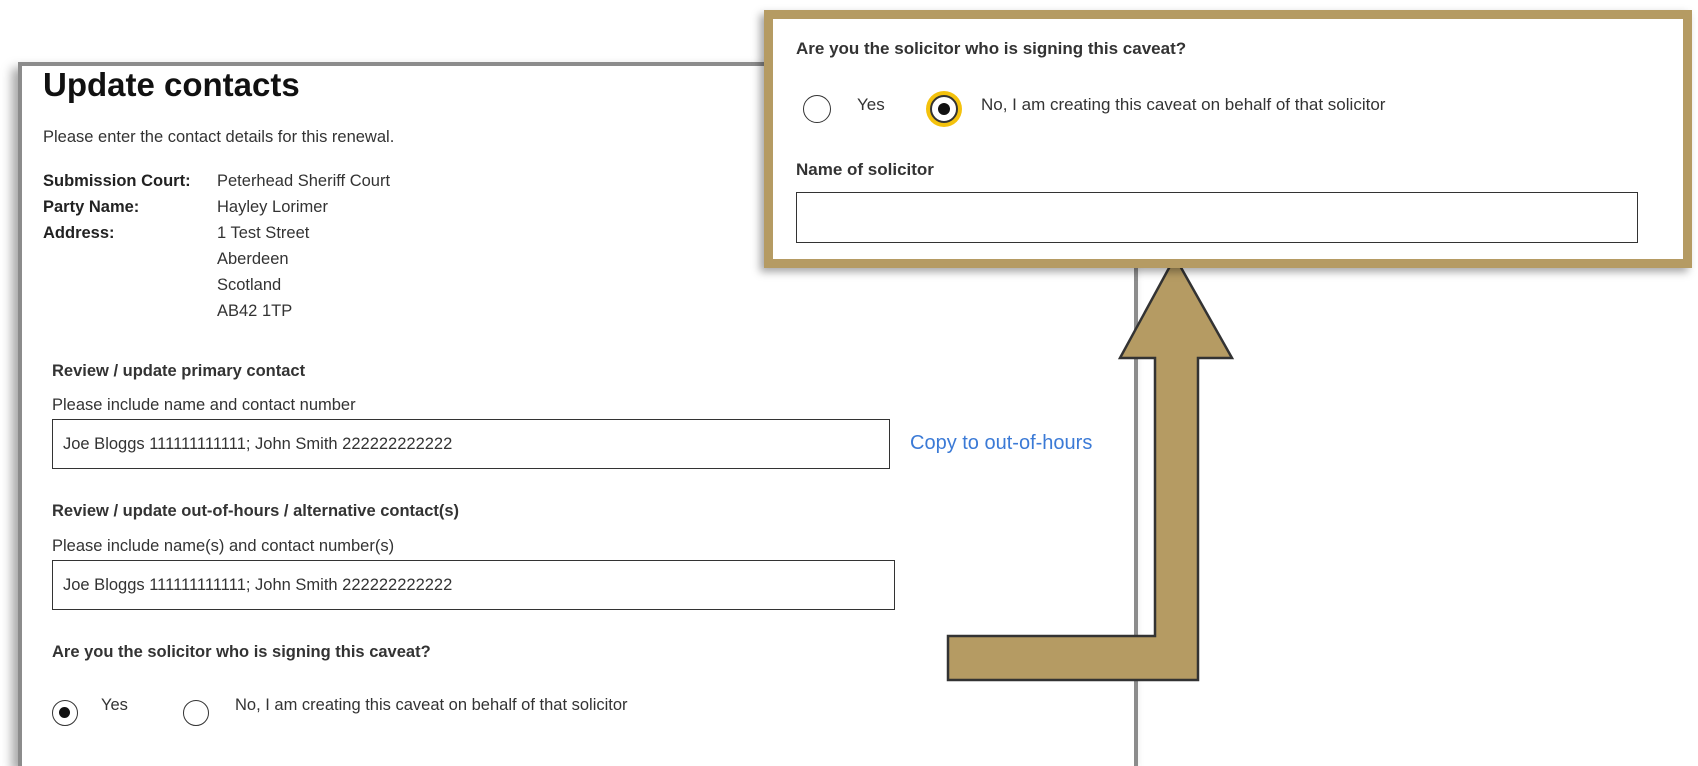  I want to click on address-line: 1 Test Street, so click(263, 233).